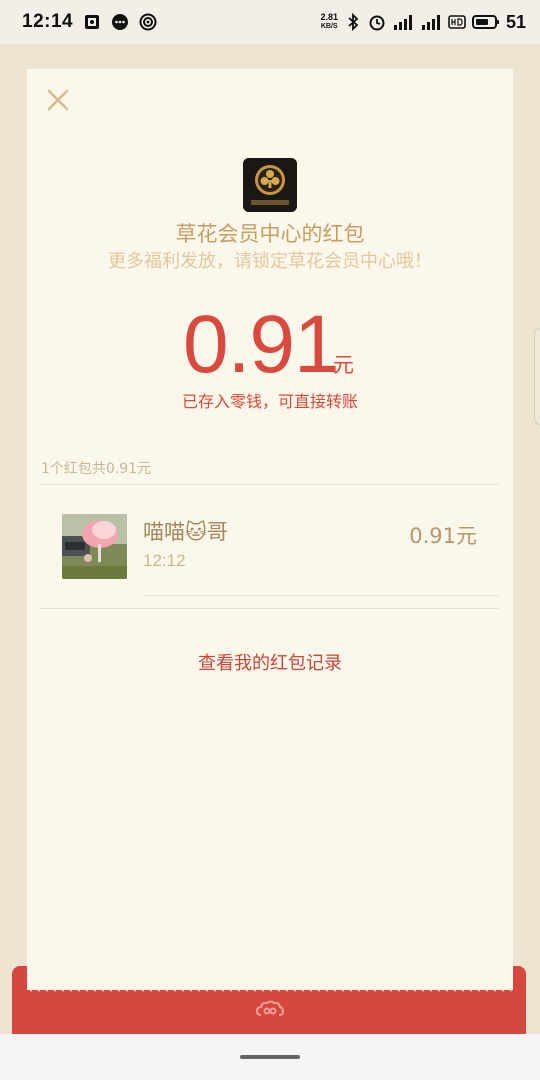 This screenshot has height=1080, width=540. Describe the element at coordinates (343, 365) in the screenshot. I see `amount-unit: 元` at that location.